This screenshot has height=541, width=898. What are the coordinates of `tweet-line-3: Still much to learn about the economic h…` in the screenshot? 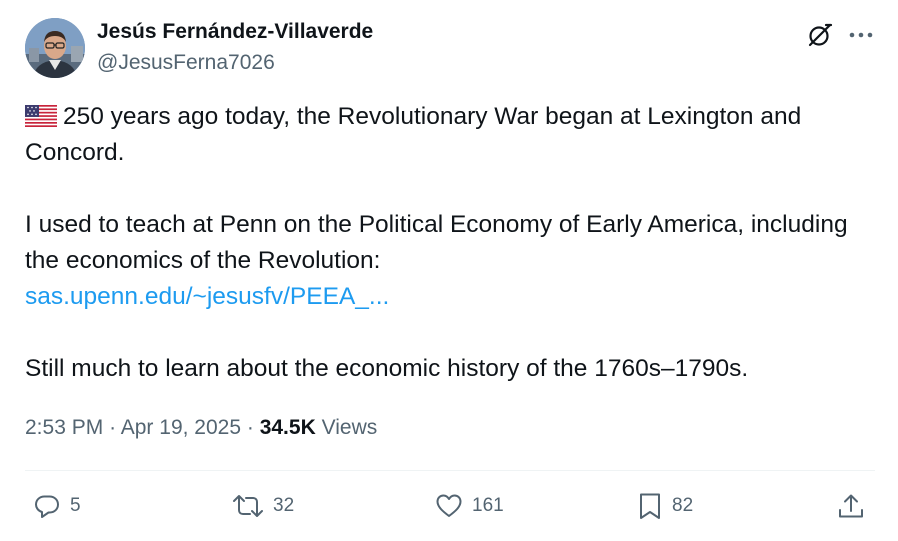 It's located at (387, 368).